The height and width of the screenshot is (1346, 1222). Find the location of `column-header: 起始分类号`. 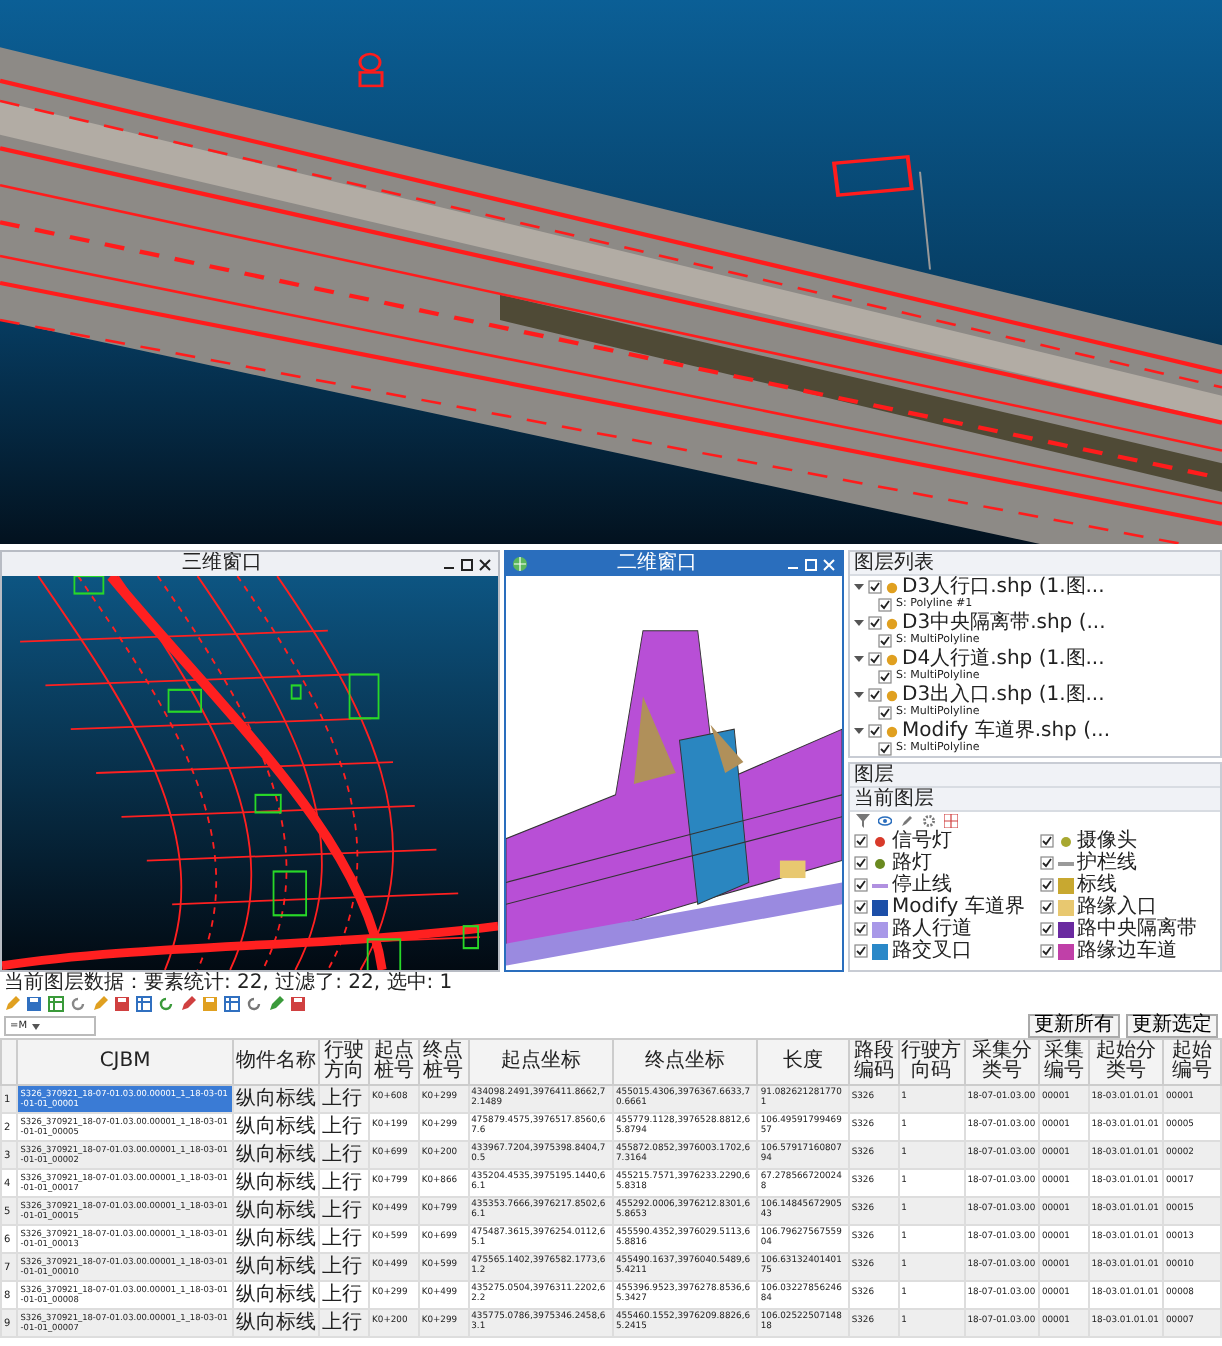

column-header: 起始分类号 is located at coordinates (1125, 1062).